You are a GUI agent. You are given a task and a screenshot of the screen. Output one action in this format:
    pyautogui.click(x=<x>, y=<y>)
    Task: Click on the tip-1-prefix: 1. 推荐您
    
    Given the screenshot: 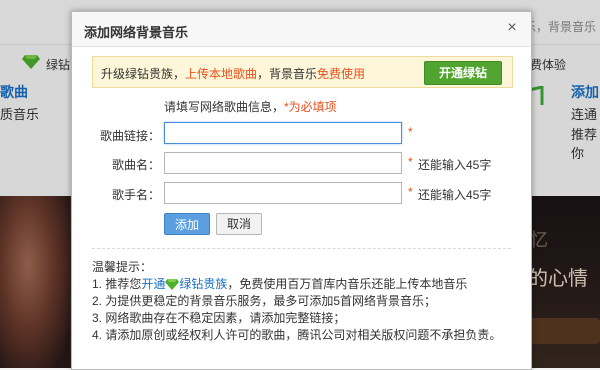 What is the action you would take?
    pyautogui.click(x=117, y=284)
    